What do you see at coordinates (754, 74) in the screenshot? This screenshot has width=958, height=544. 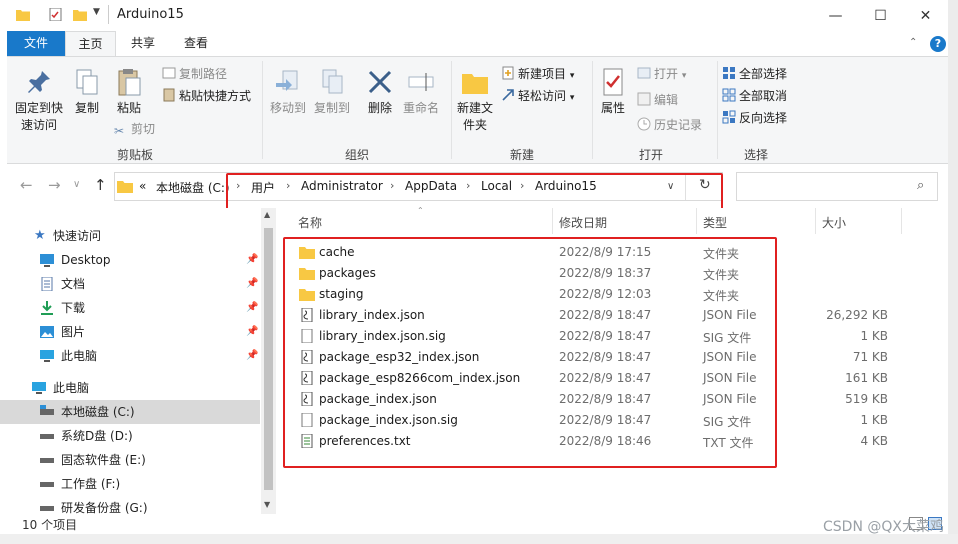 I see `select-all-button: 全部选择` at bounding box center [754, 74].